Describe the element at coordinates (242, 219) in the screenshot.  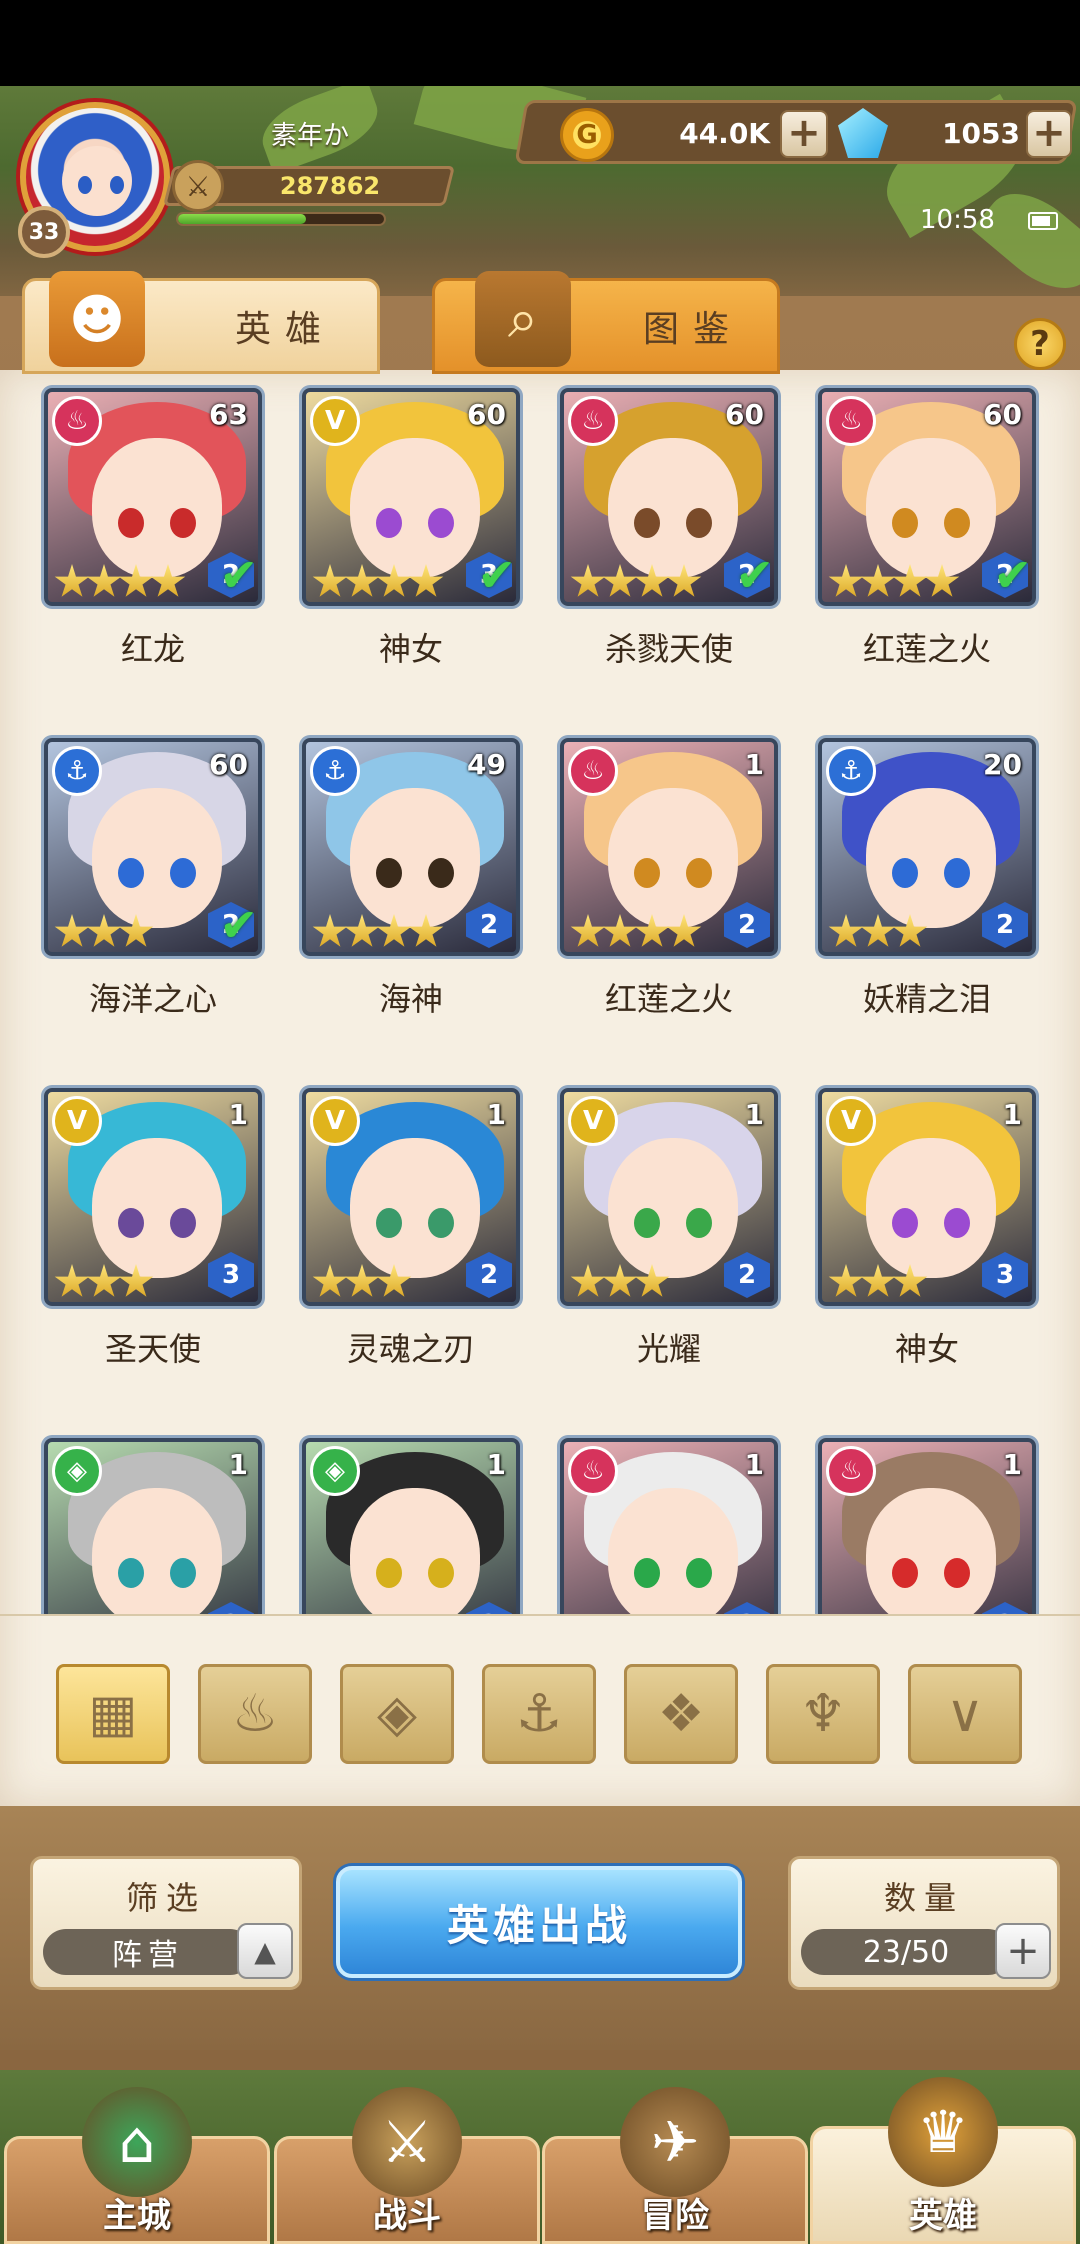
I see `exp-fill` at that location.